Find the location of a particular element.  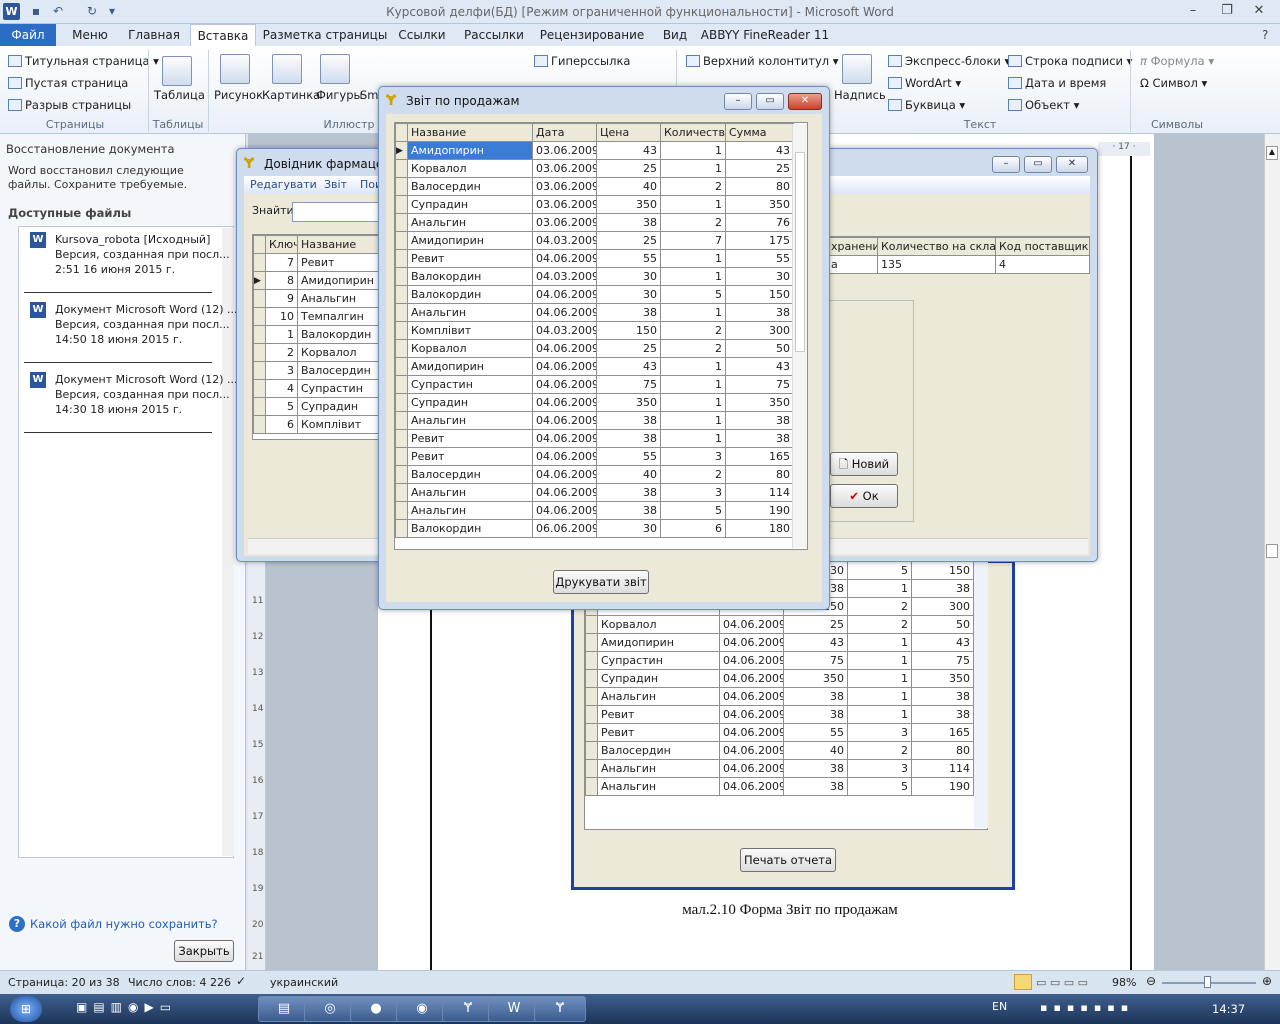

zoom-level: 98% is located at coordinates (1124, 982).